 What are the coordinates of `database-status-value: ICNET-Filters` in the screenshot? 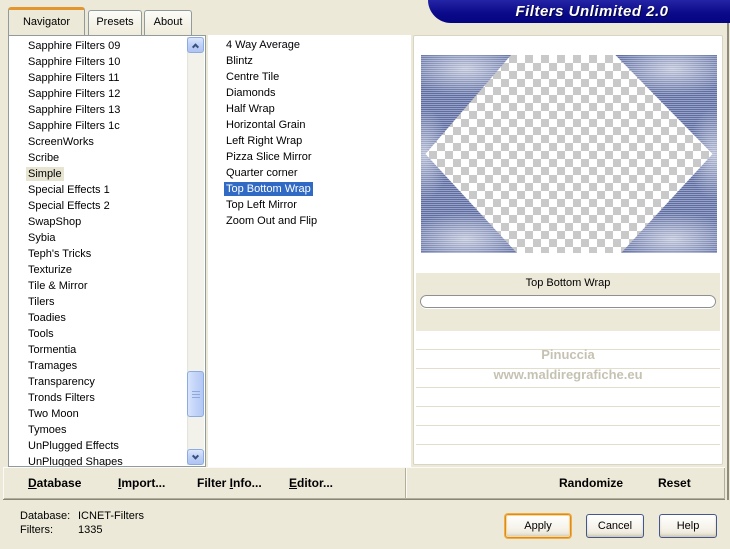 It's located at (111, 516).